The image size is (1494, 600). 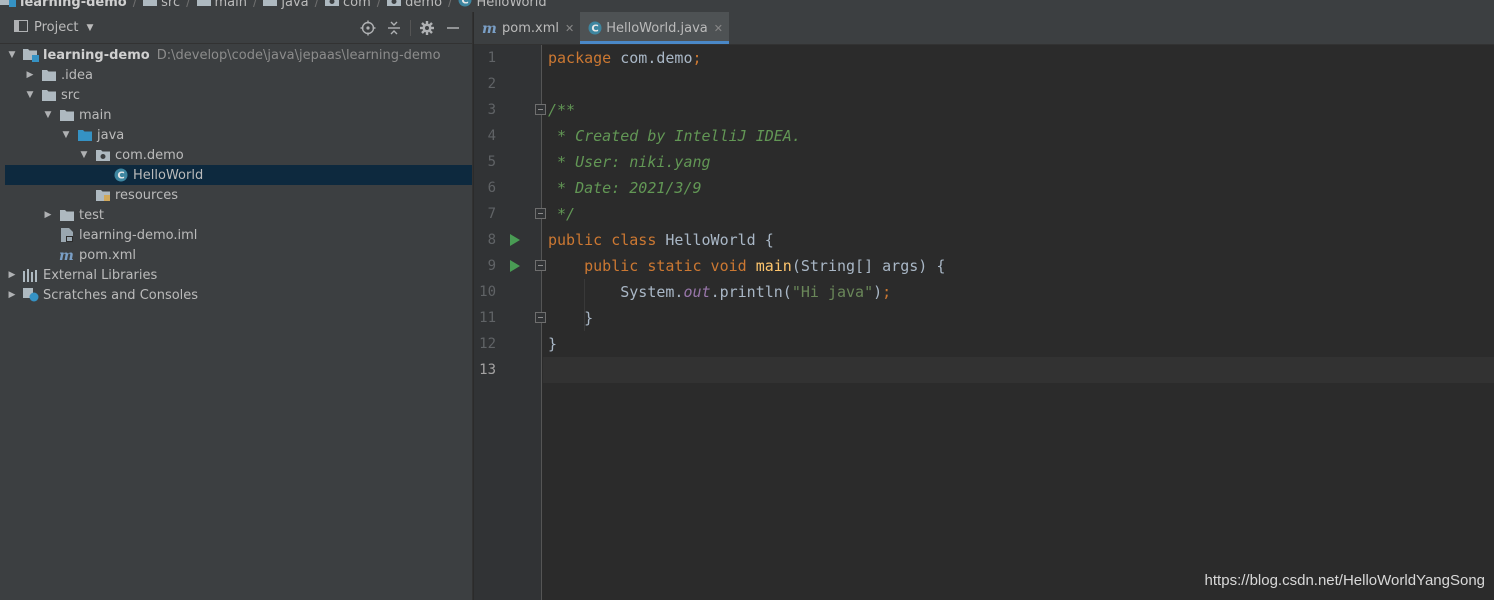 I want to click on tree-item-label: java, so click(x=111, y=135).